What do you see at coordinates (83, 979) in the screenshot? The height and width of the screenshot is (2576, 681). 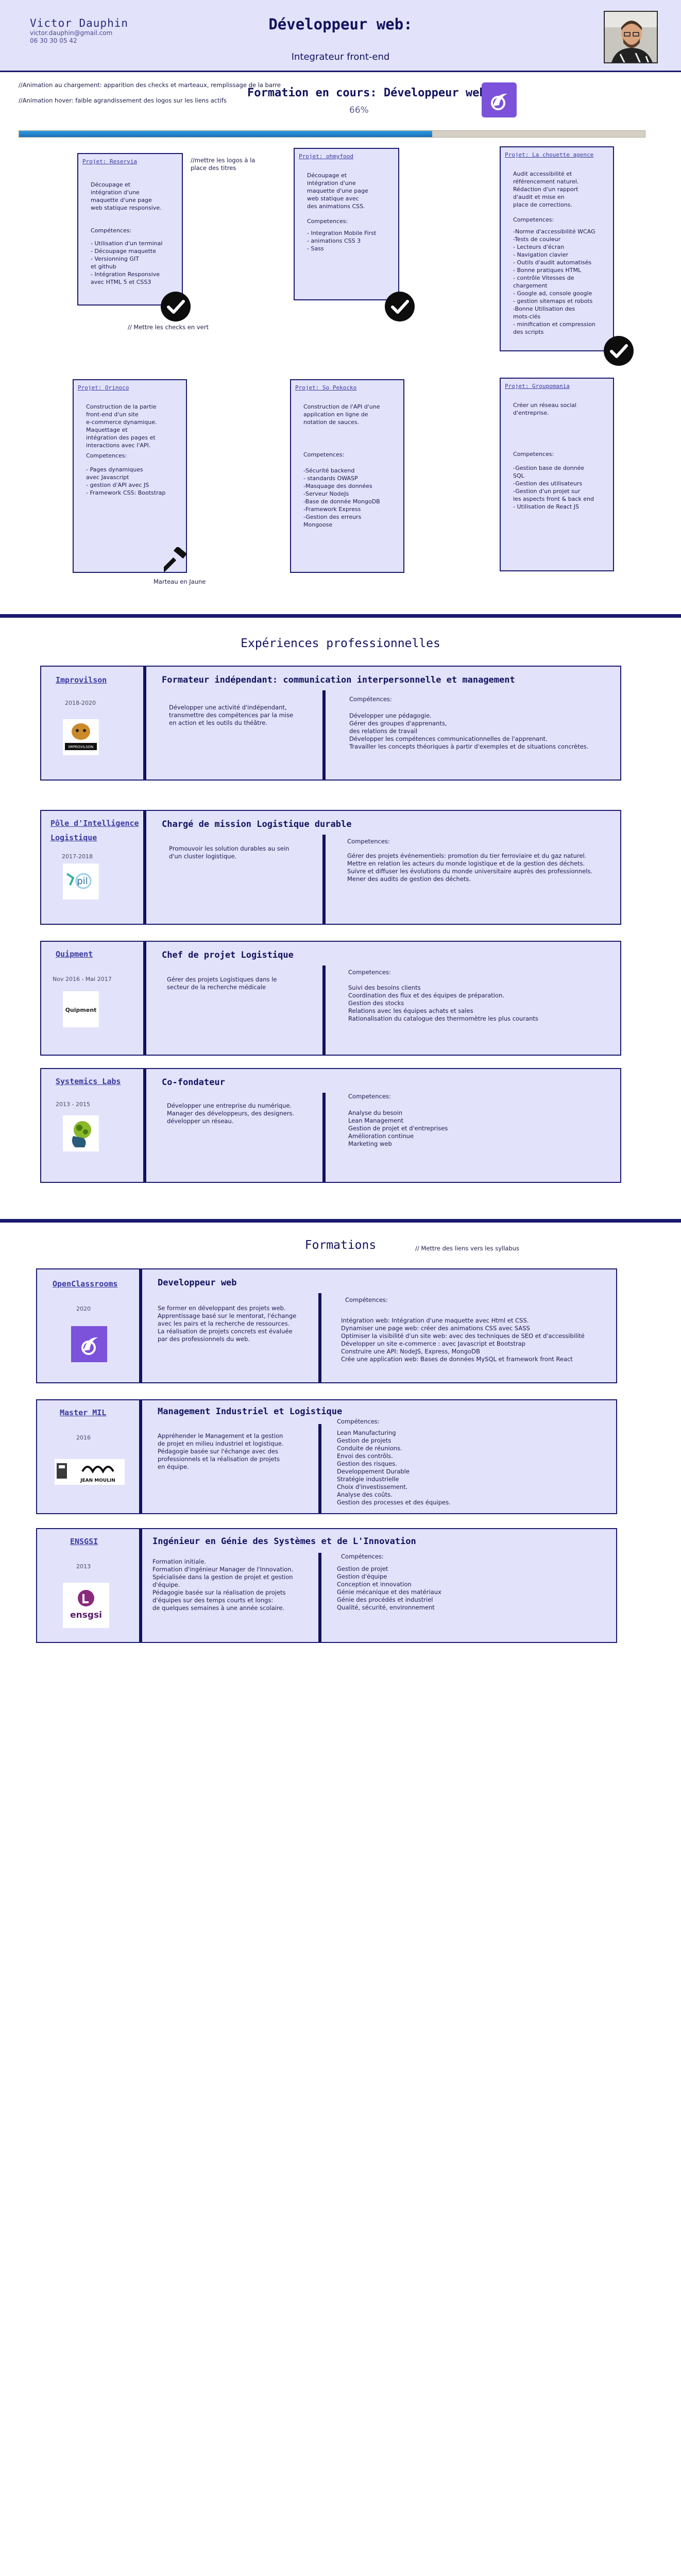 I see `experience-years: Nov 2016 - Mai 2017` at bounding box center [83, 979].